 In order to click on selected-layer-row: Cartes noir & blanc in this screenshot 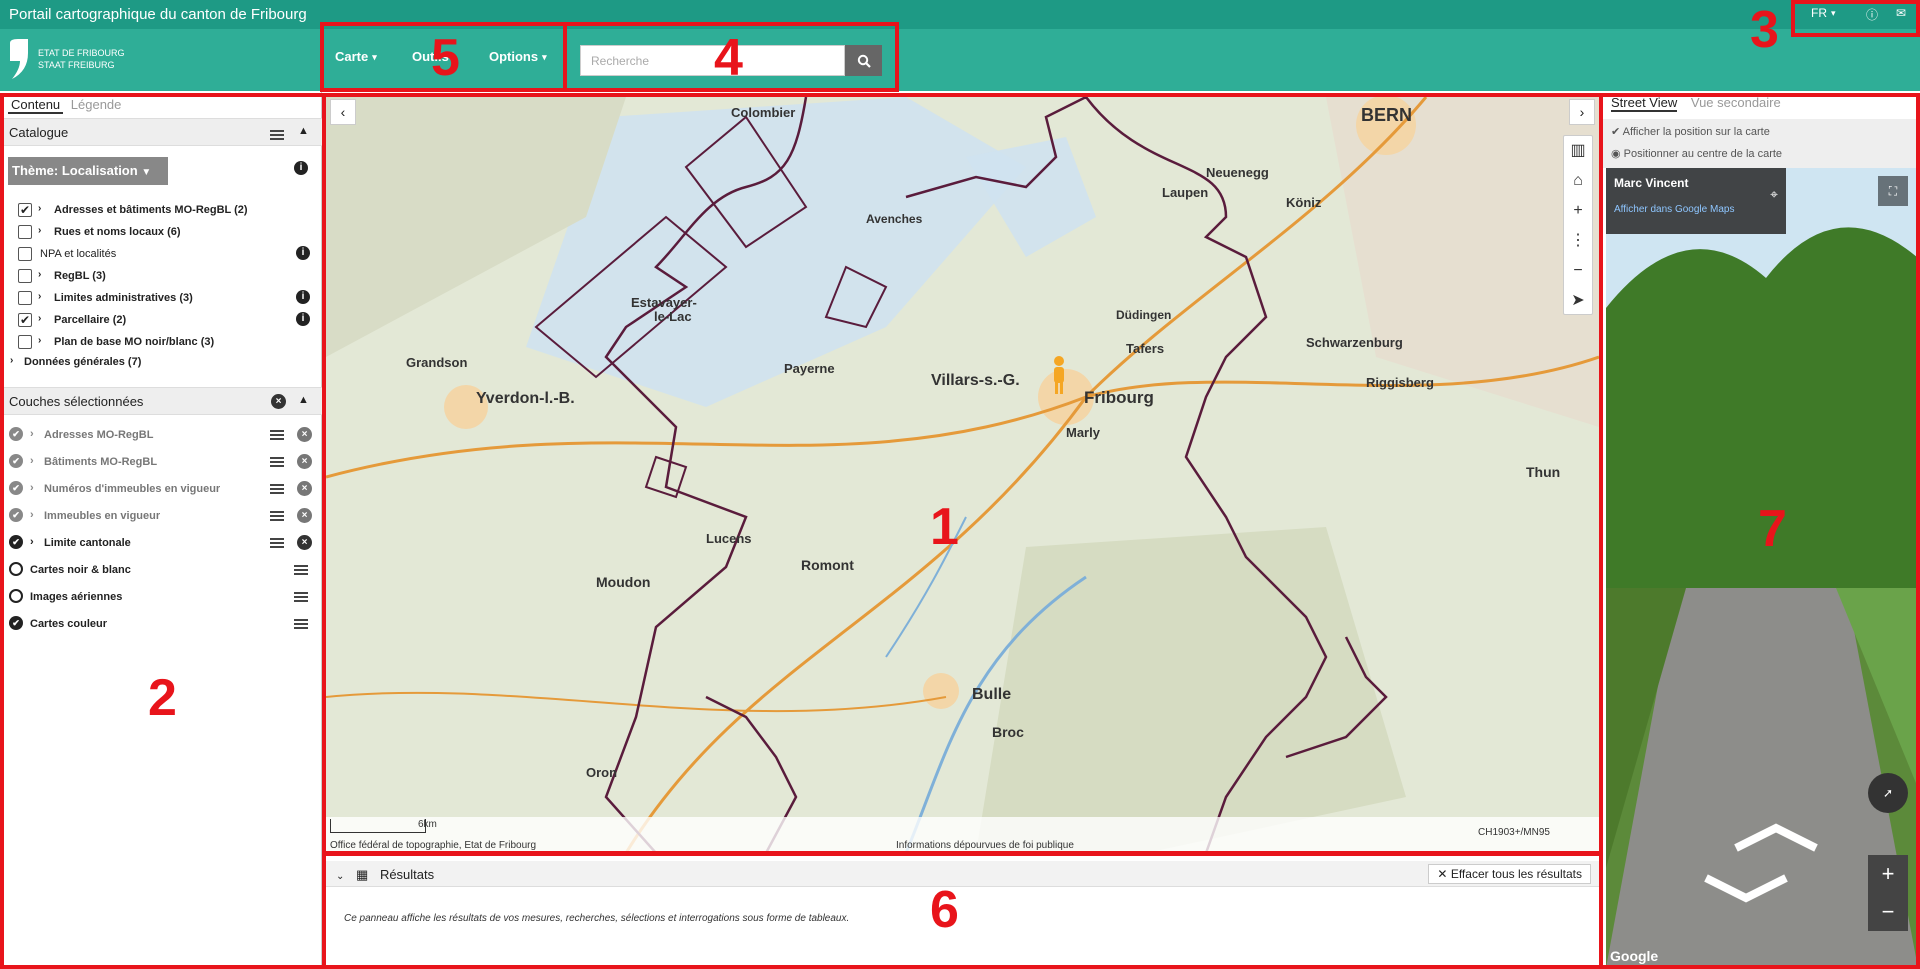, I will do `click(161, 570)`.